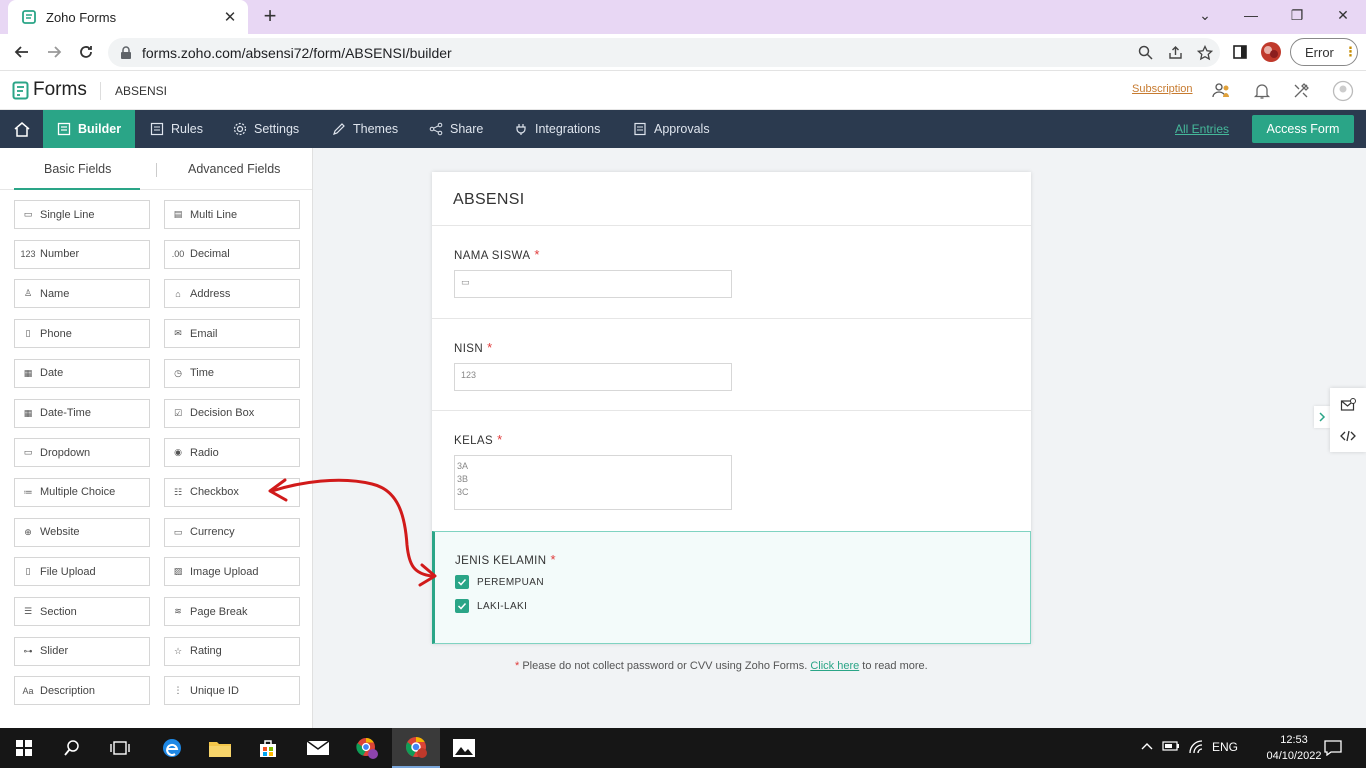 The width and height of the screenshot is (1366, 768). What do you see at coordinates (232, 214) in the screenshot?
I see `field-type-multi-line: ▤ Multi Line` at bounding box center [232, 214].